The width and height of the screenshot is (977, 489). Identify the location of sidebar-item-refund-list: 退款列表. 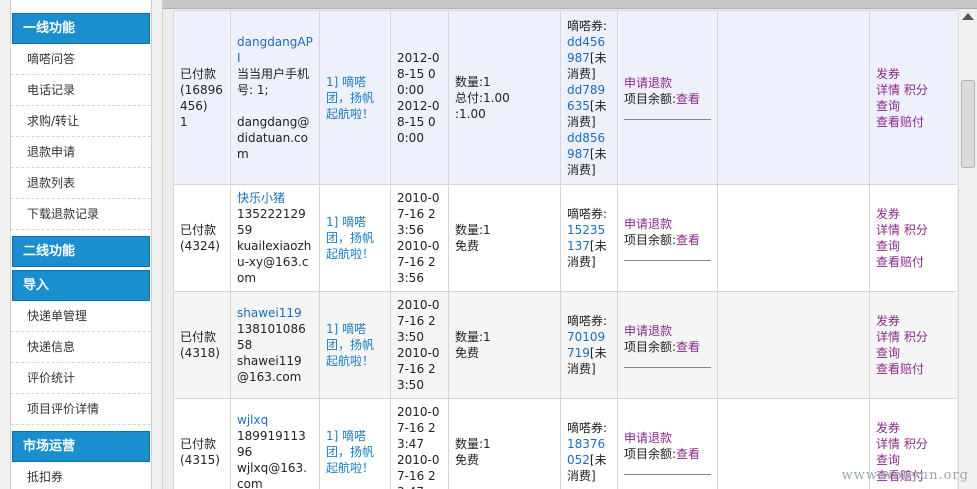
(81, 183).